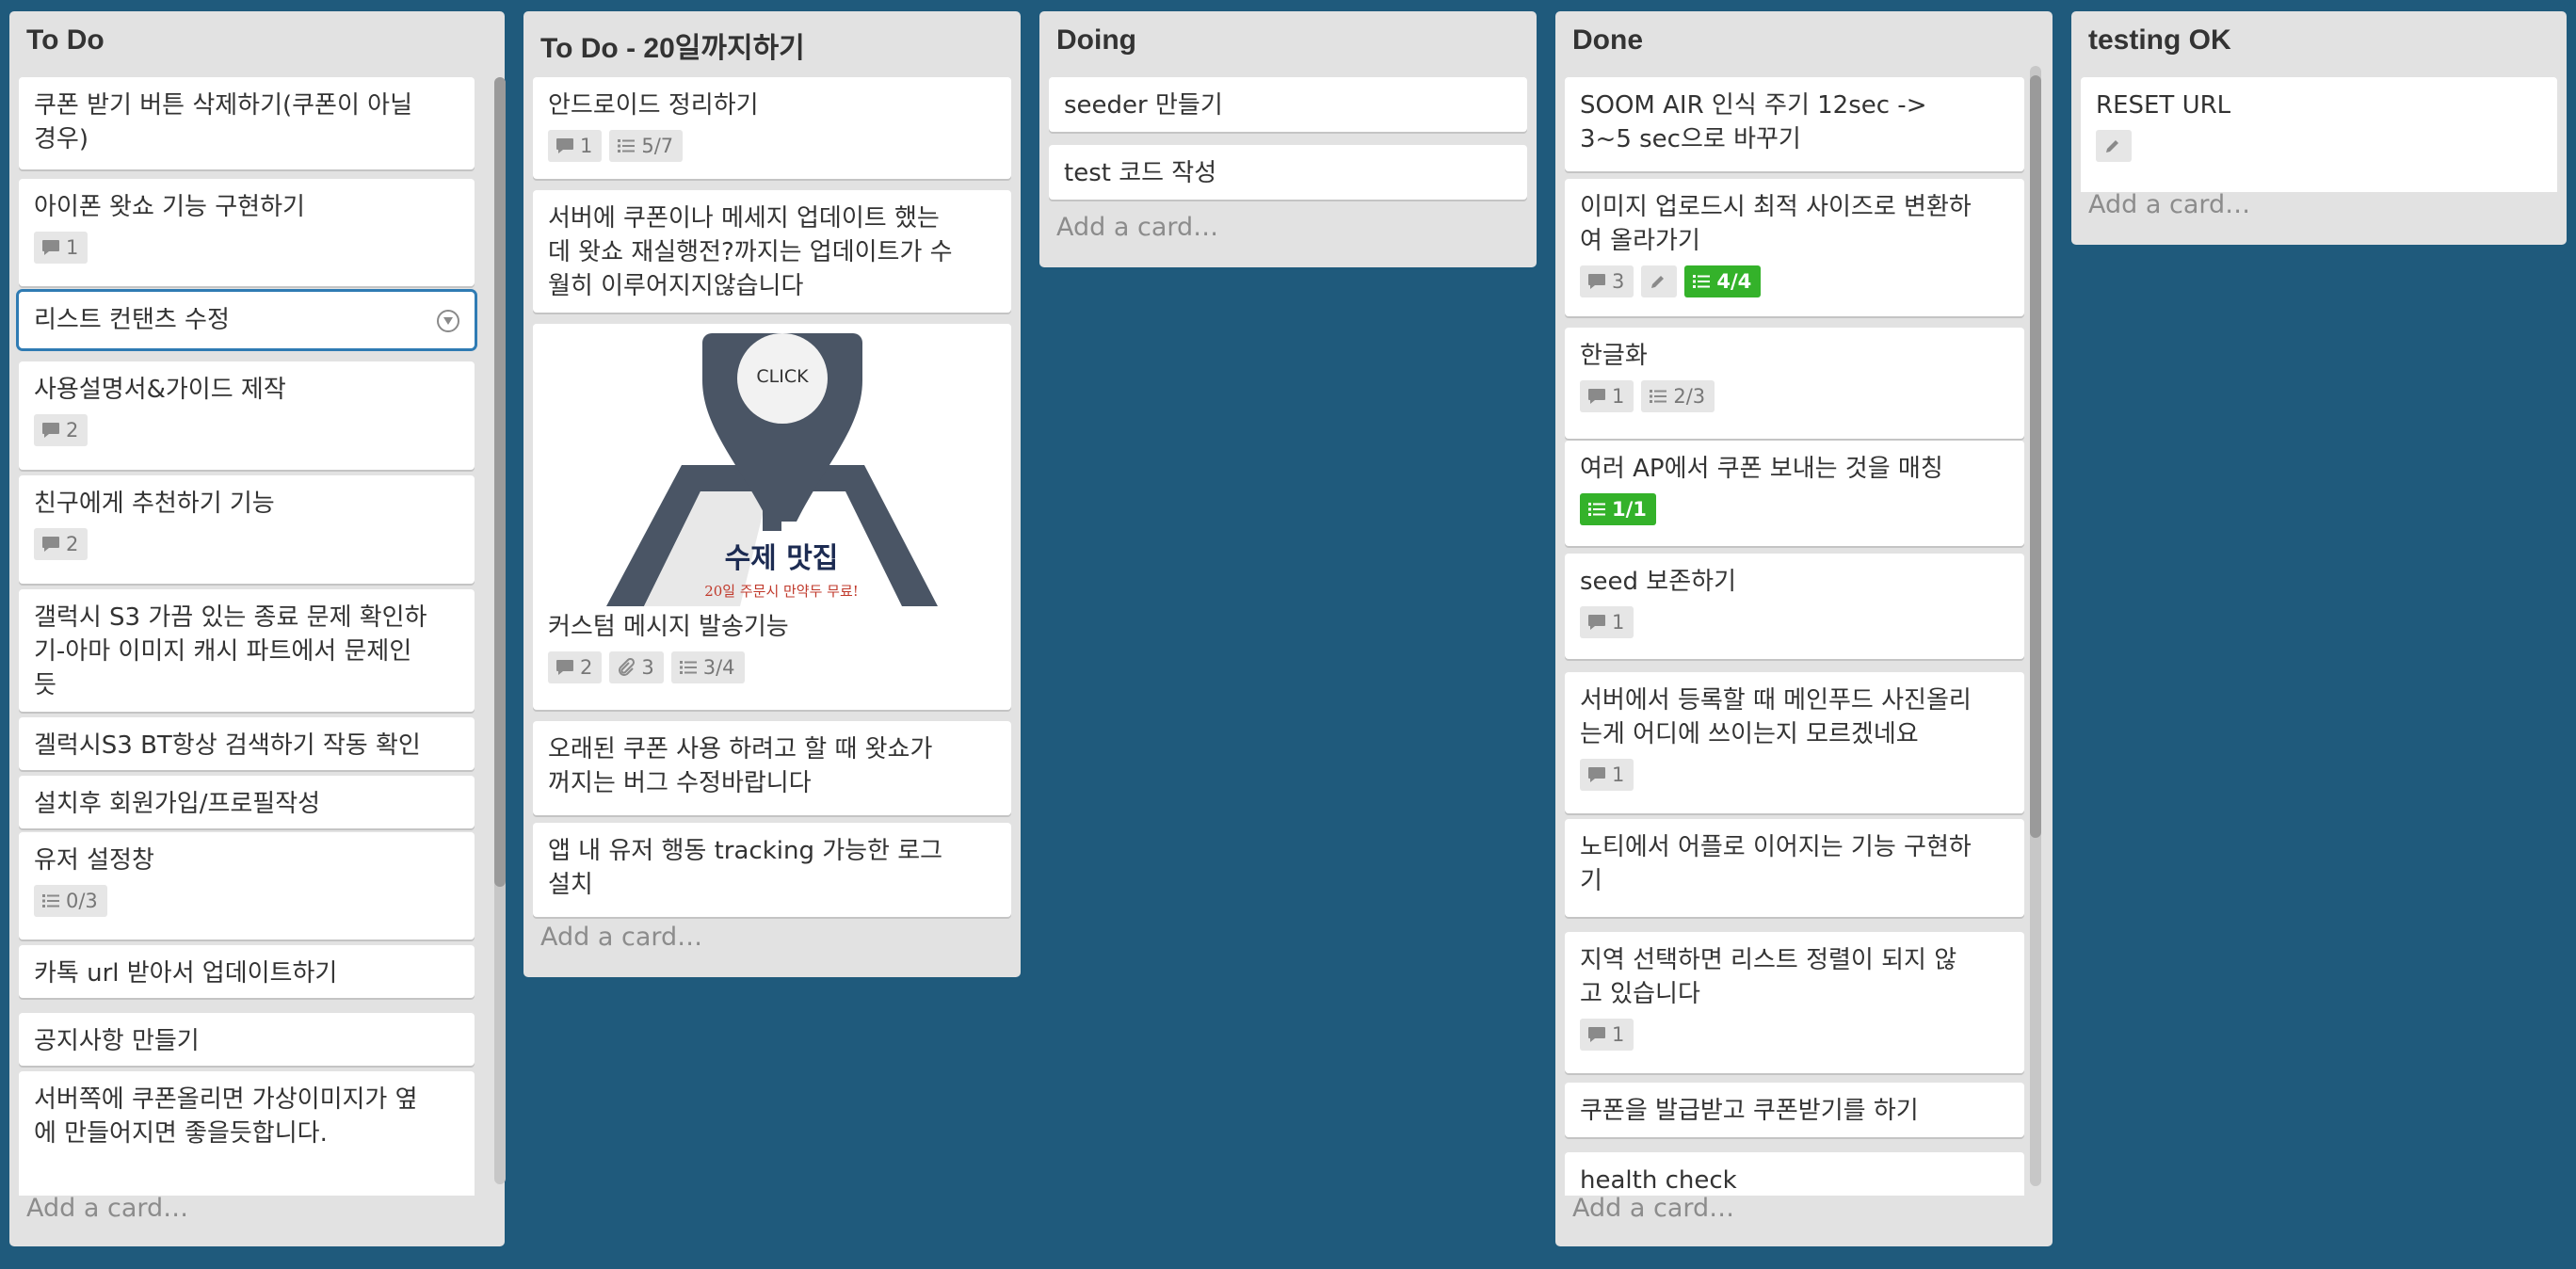  Describe the element at coordinates (2319, 105) in the screenshot. I see `card-title: RESET URL` at that location.